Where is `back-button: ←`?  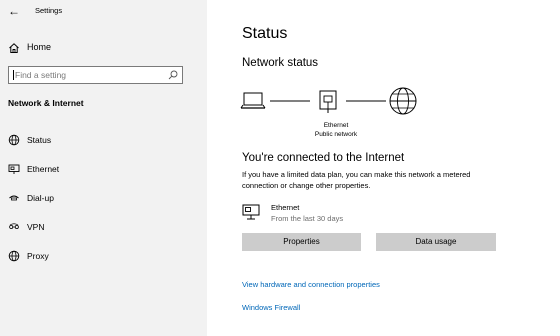 back-button: ← is located at coordinates (14, 11).